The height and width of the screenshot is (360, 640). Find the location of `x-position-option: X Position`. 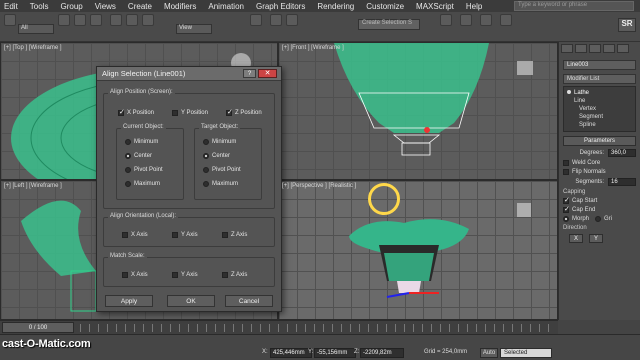

x-position-option: X Position is located at coordinates (136, 112).